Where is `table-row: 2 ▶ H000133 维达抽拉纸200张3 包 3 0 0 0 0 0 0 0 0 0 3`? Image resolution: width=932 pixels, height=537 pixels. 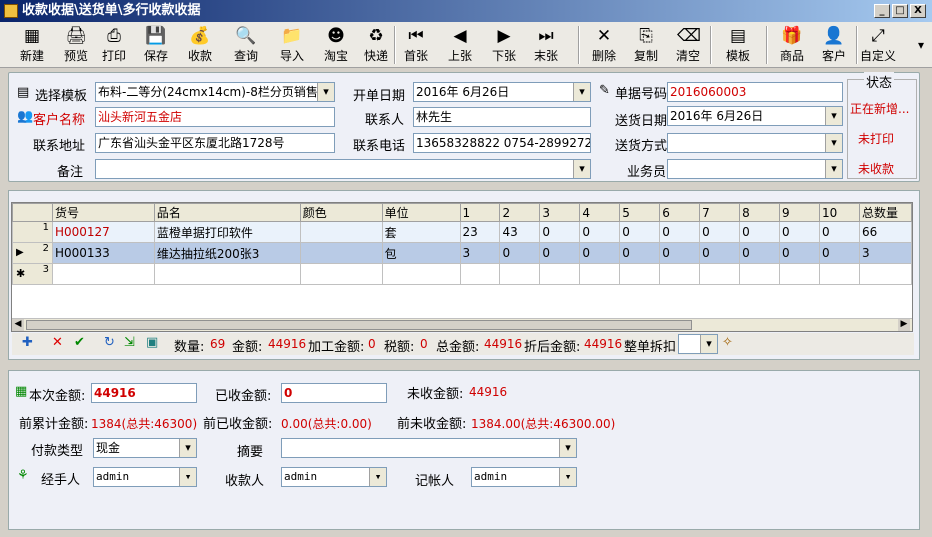 table-row: 2 ▶ H000133 维达抽拉纸200张3 包 3 0 0 0 0 0 0 0 0 0 3 is located at coordinates (462, 253).